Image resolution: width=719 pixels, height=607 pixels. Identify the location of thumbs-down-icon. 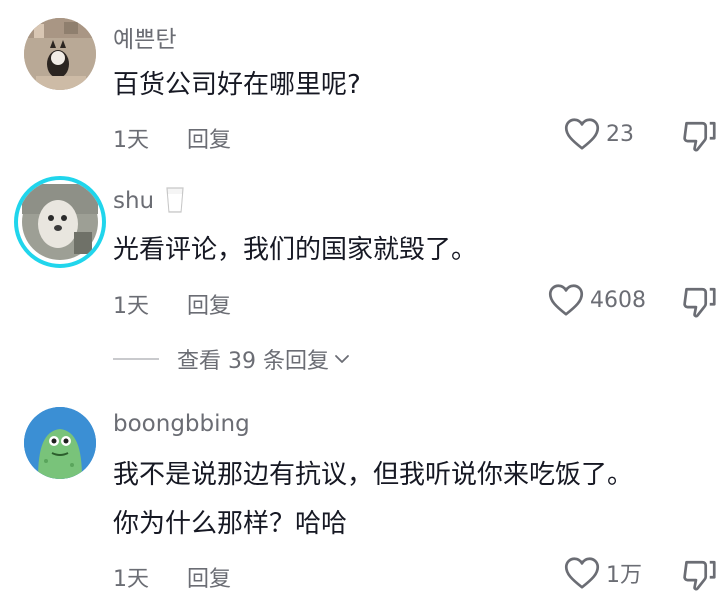
(700, 575).